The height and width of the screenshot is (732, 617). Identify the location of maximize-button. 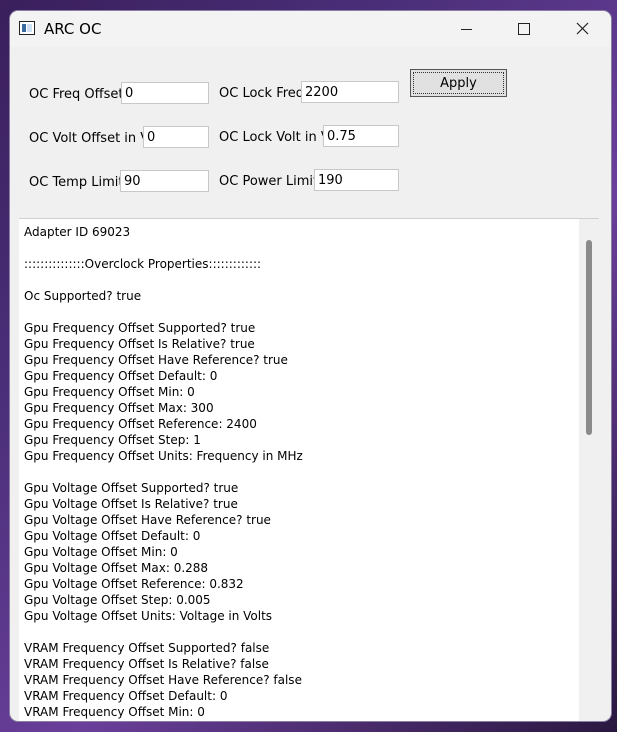
(524, 29).